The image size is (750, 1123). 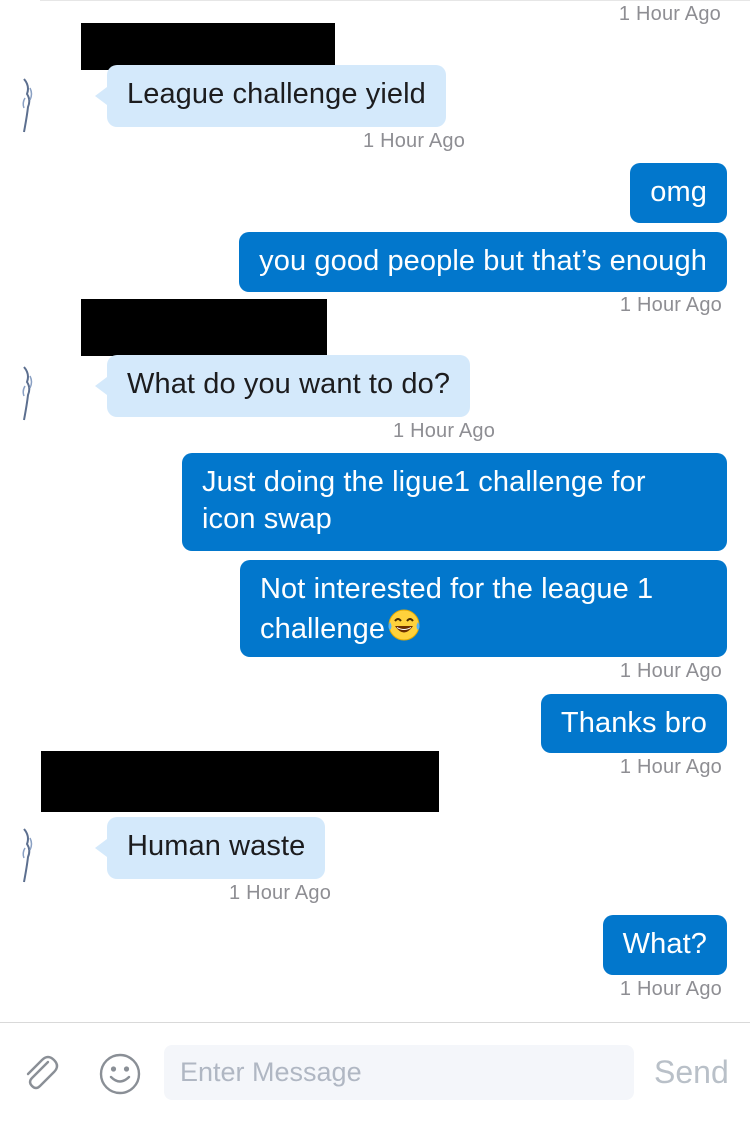 I want to click on outgoing-message: omg, so click(x=678, y=193).